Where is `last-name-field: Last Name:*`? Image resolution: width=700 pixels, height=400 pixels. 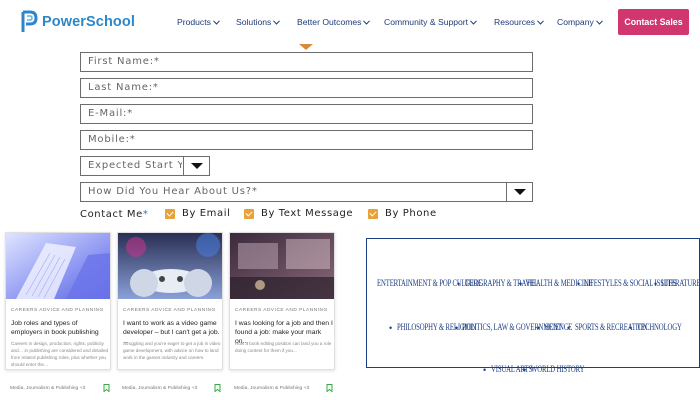
last-name-field: Last Name:* is located at coordinates (306, 88).